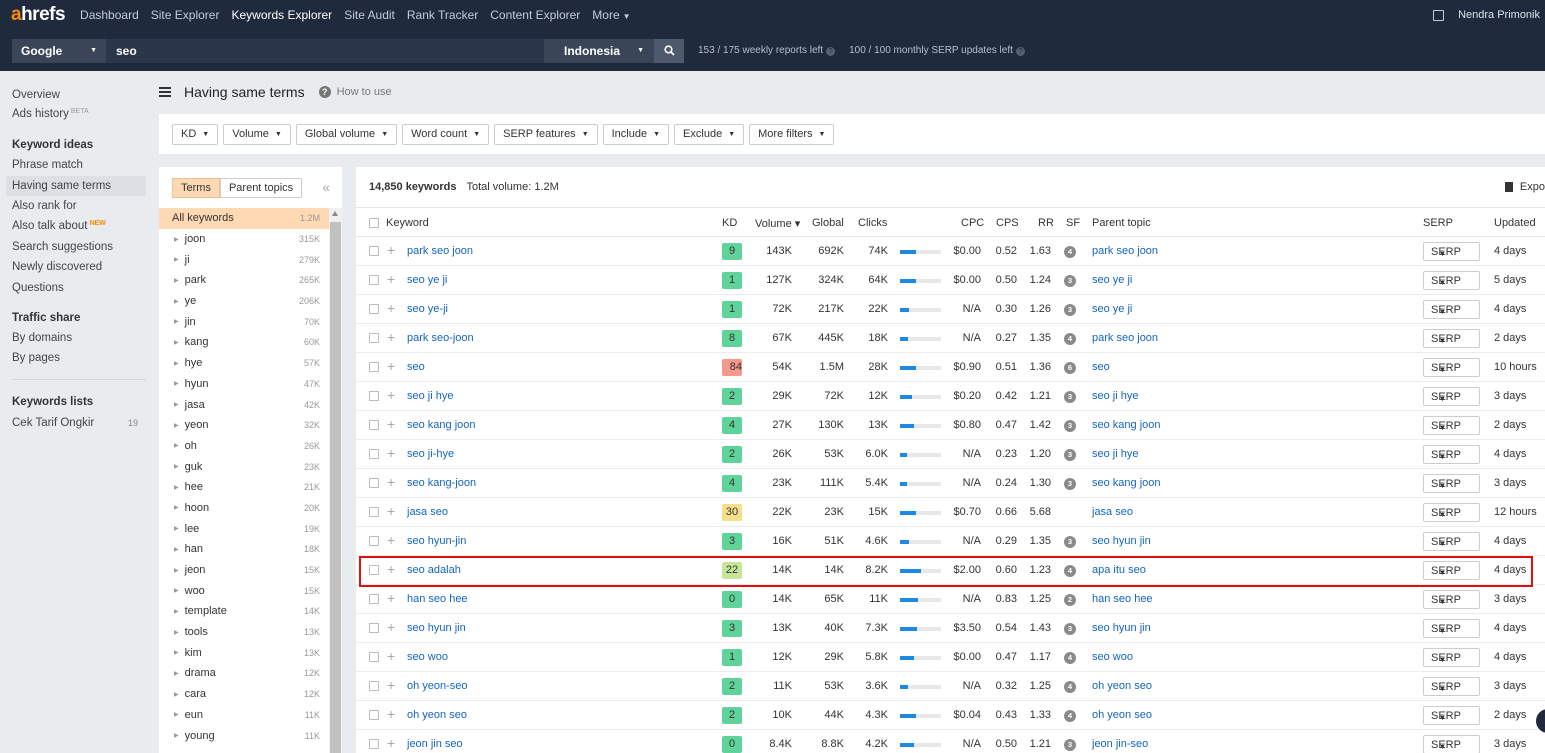 Image resolution: width=1545 pixels, height=753 pixels. What do you see at coordinates (1112, 512) in the screenshot?
I see `parent-topic-link: jasa seo` at bounding box center [1112, 512].